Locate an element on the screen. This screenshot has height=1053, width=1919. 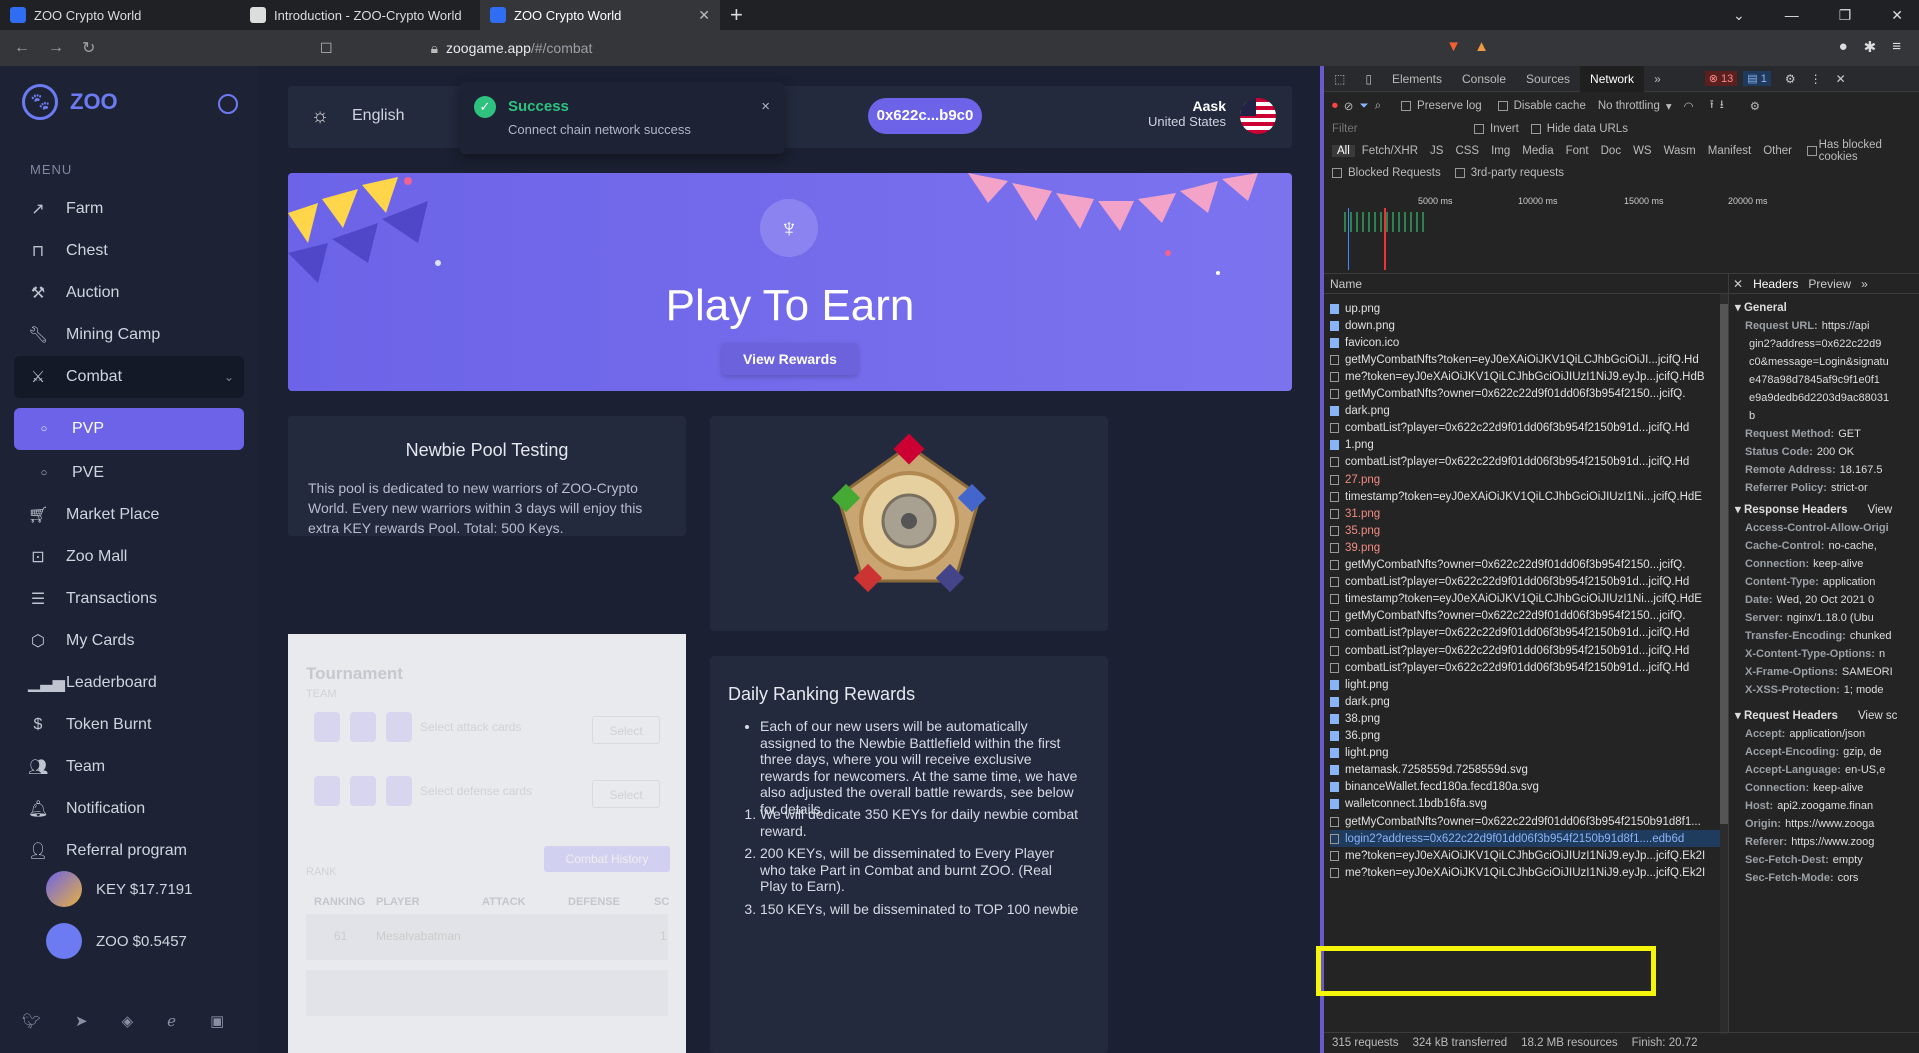
select-attack-button: Select is located at coordinates (626, 730).